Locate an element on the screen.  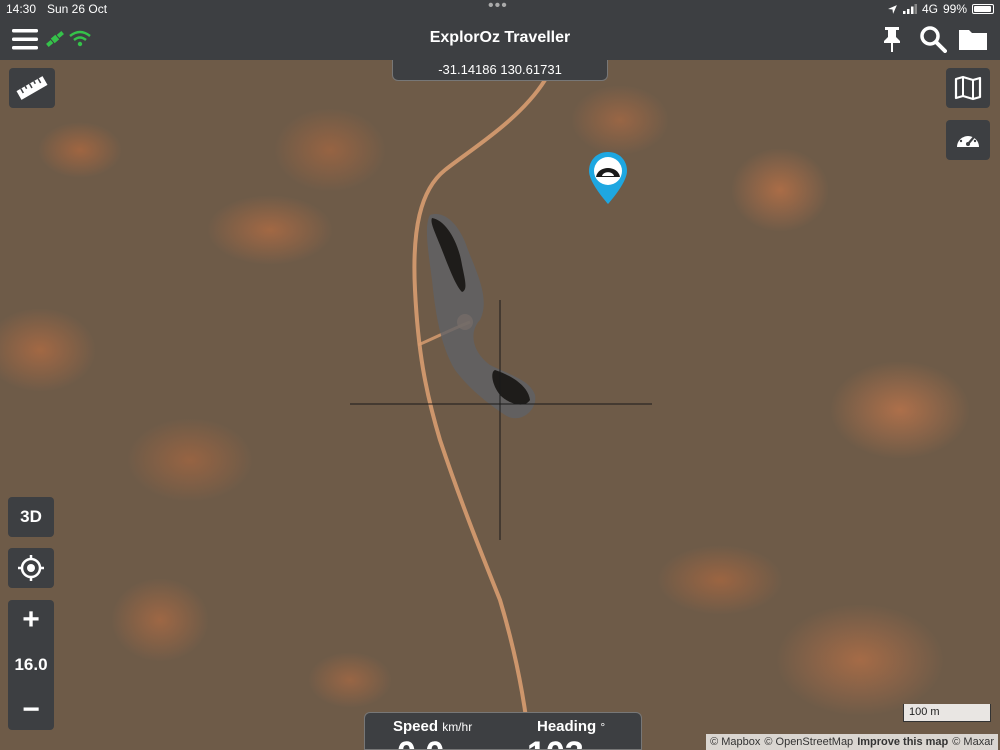
heading-label: Heading ° is located at coordinates (571, 726).